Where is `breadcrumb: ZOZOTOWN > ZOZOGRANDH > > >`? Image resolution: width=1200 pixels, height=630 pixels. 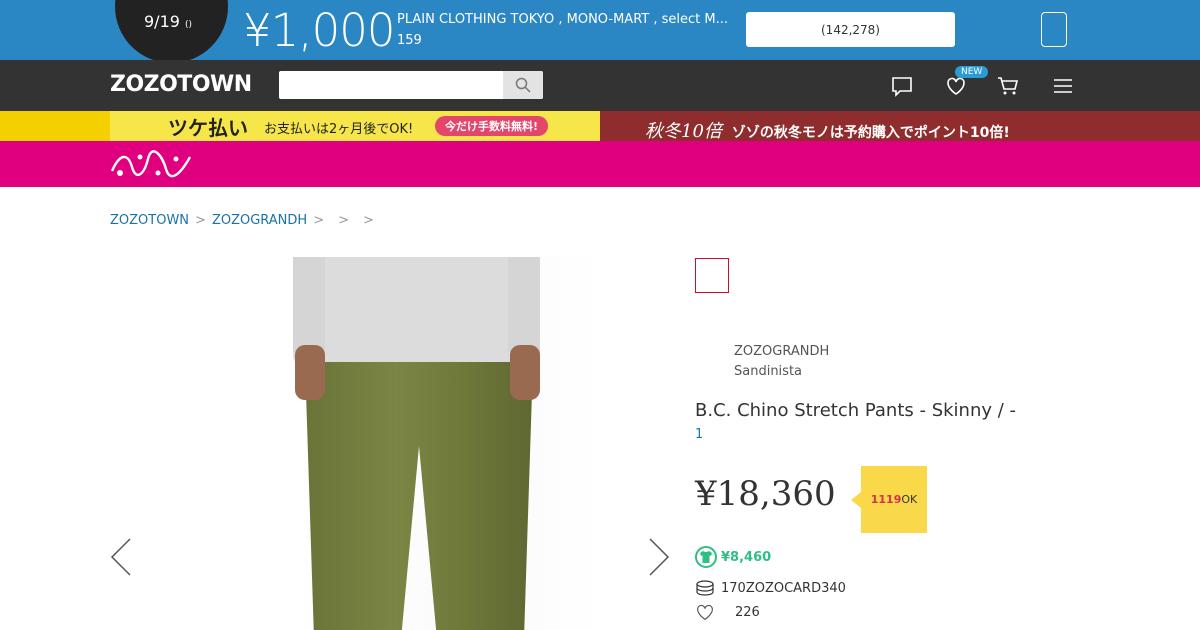
breadcrumb: ZOZOTOWN > ZOZOGRANDH > > > is located at coordinates (242, 220).